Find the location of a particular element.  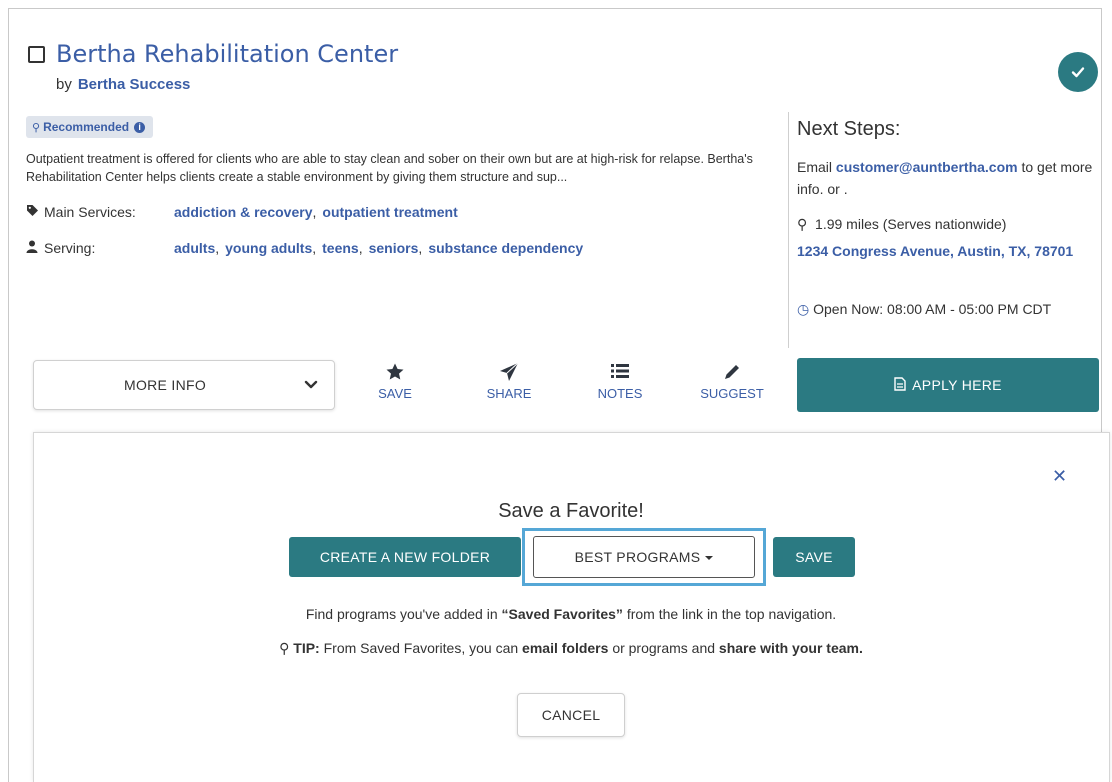

more-info-button: MORE INFO is located at coordinates (184, 385).